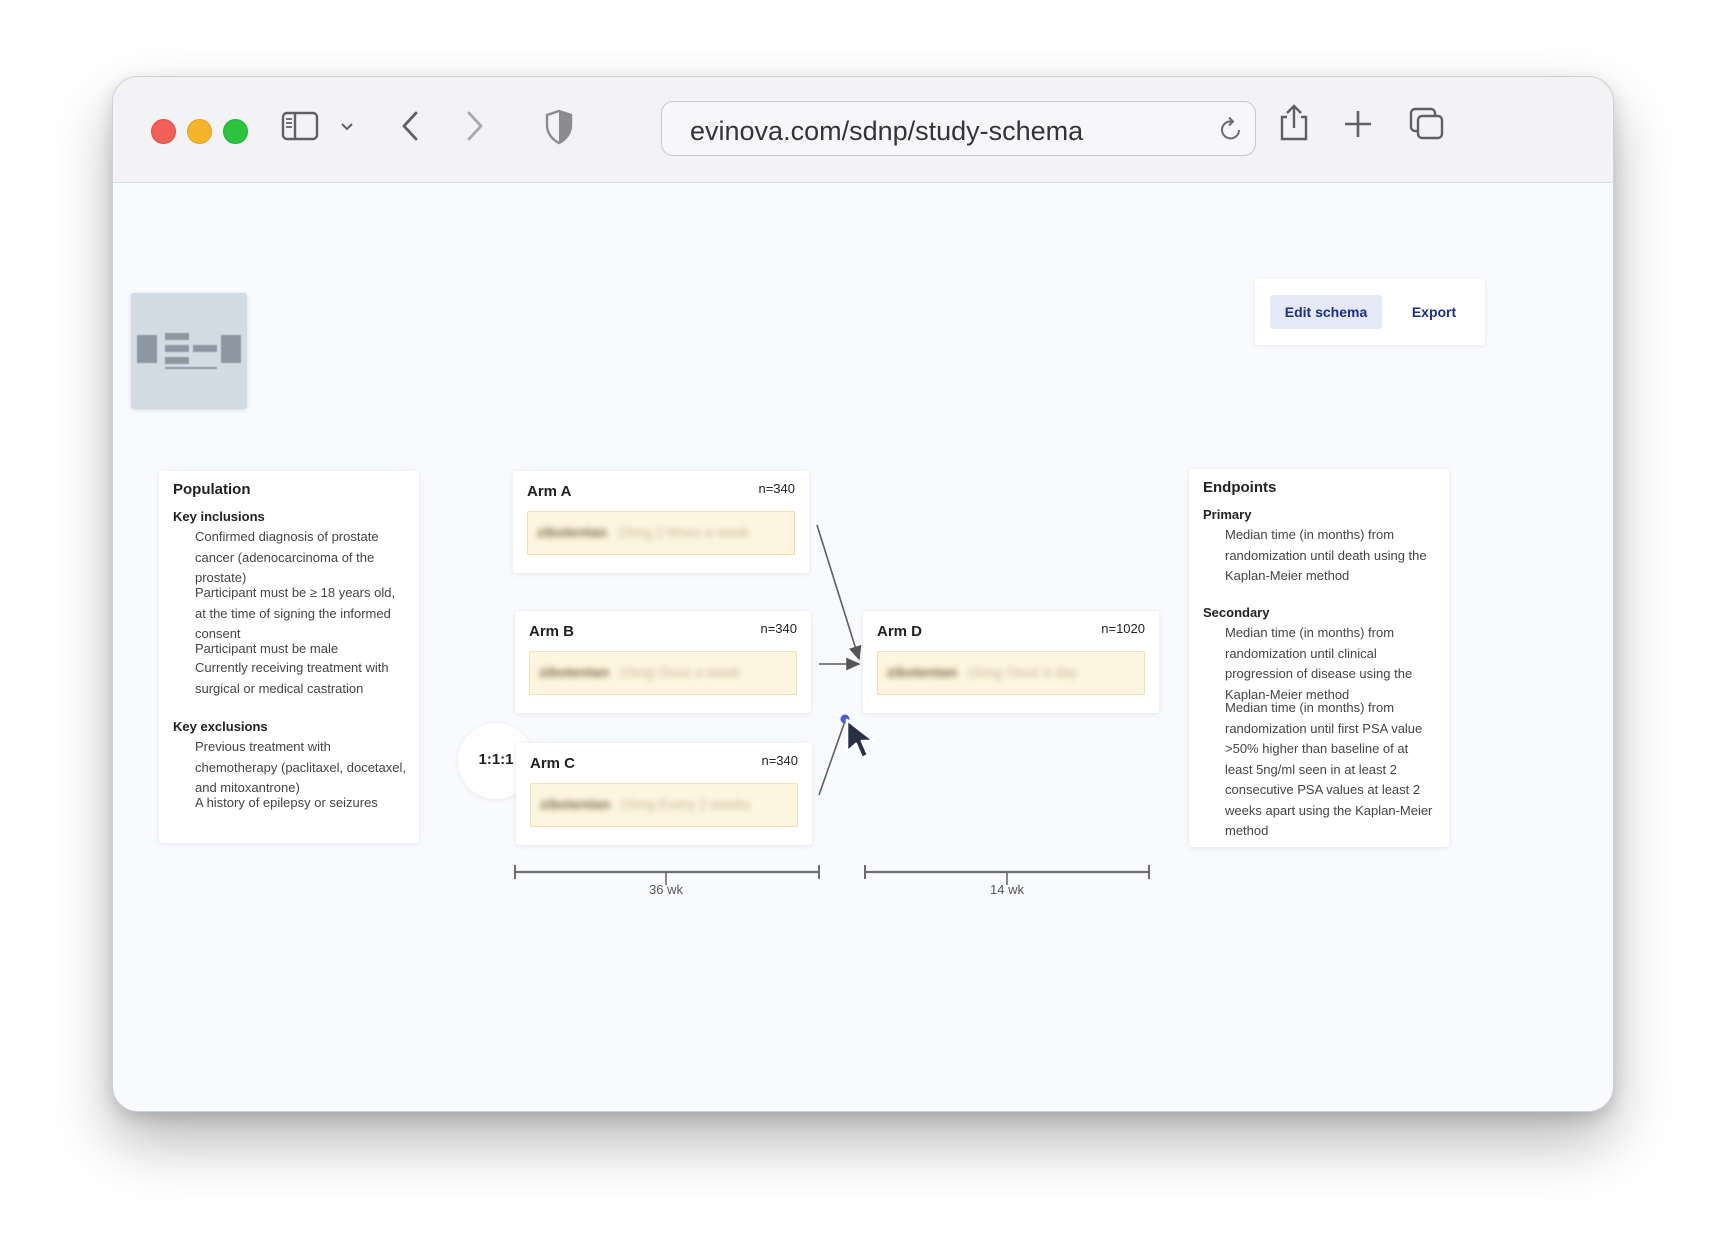 Image resolution: width=1716 pixels, height=1254 pixels. Describe the element at coordinates (886, 131) in the screenshot. I see `url-text: evinova.com/sdnp/study-schema` at that location.